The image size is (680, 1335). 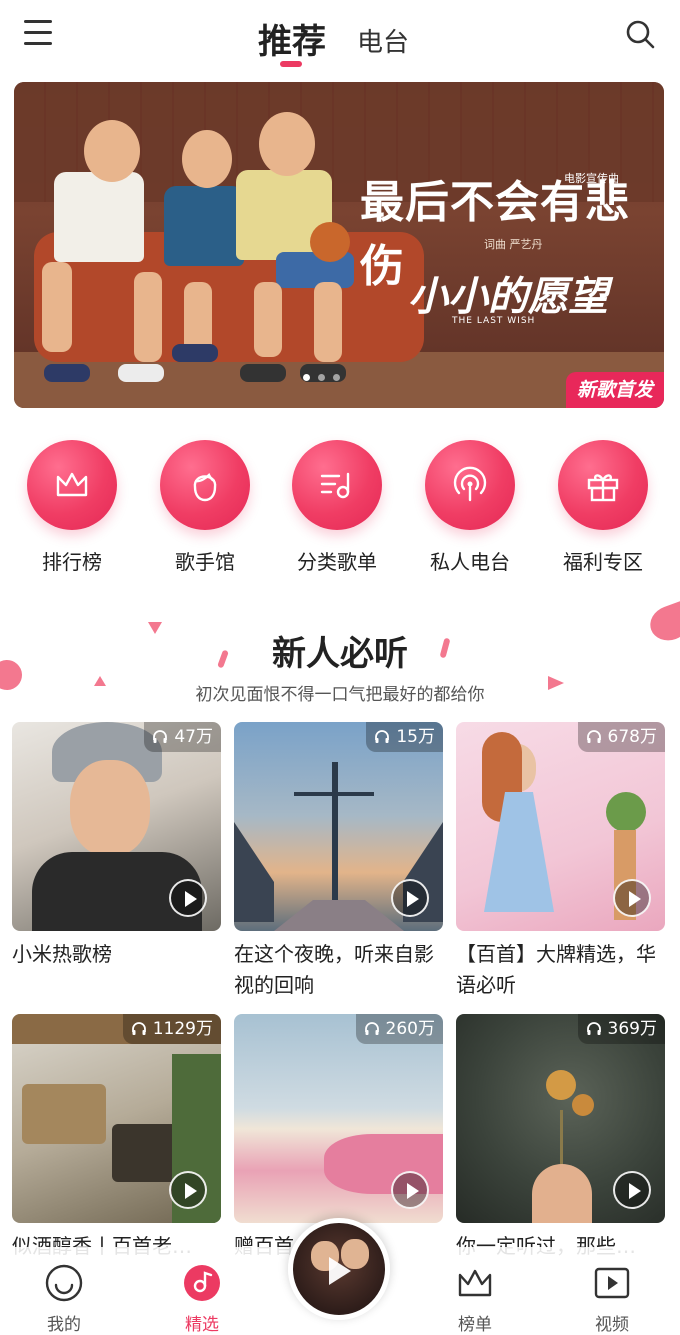 I want to click on play-count: 369万, so click(x=621, y=1029).